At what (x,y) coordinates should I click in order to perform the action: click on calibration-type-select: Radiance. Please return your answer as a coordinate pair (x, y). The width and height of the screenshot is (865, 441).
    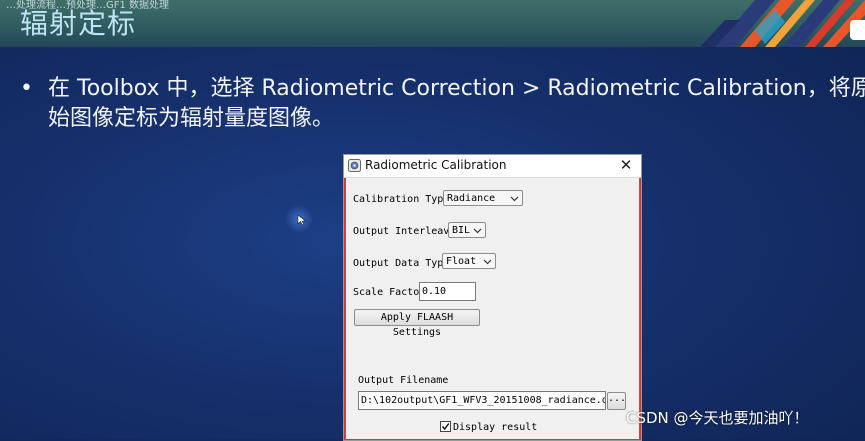
    Looking at the image, I should click on (483, 198).